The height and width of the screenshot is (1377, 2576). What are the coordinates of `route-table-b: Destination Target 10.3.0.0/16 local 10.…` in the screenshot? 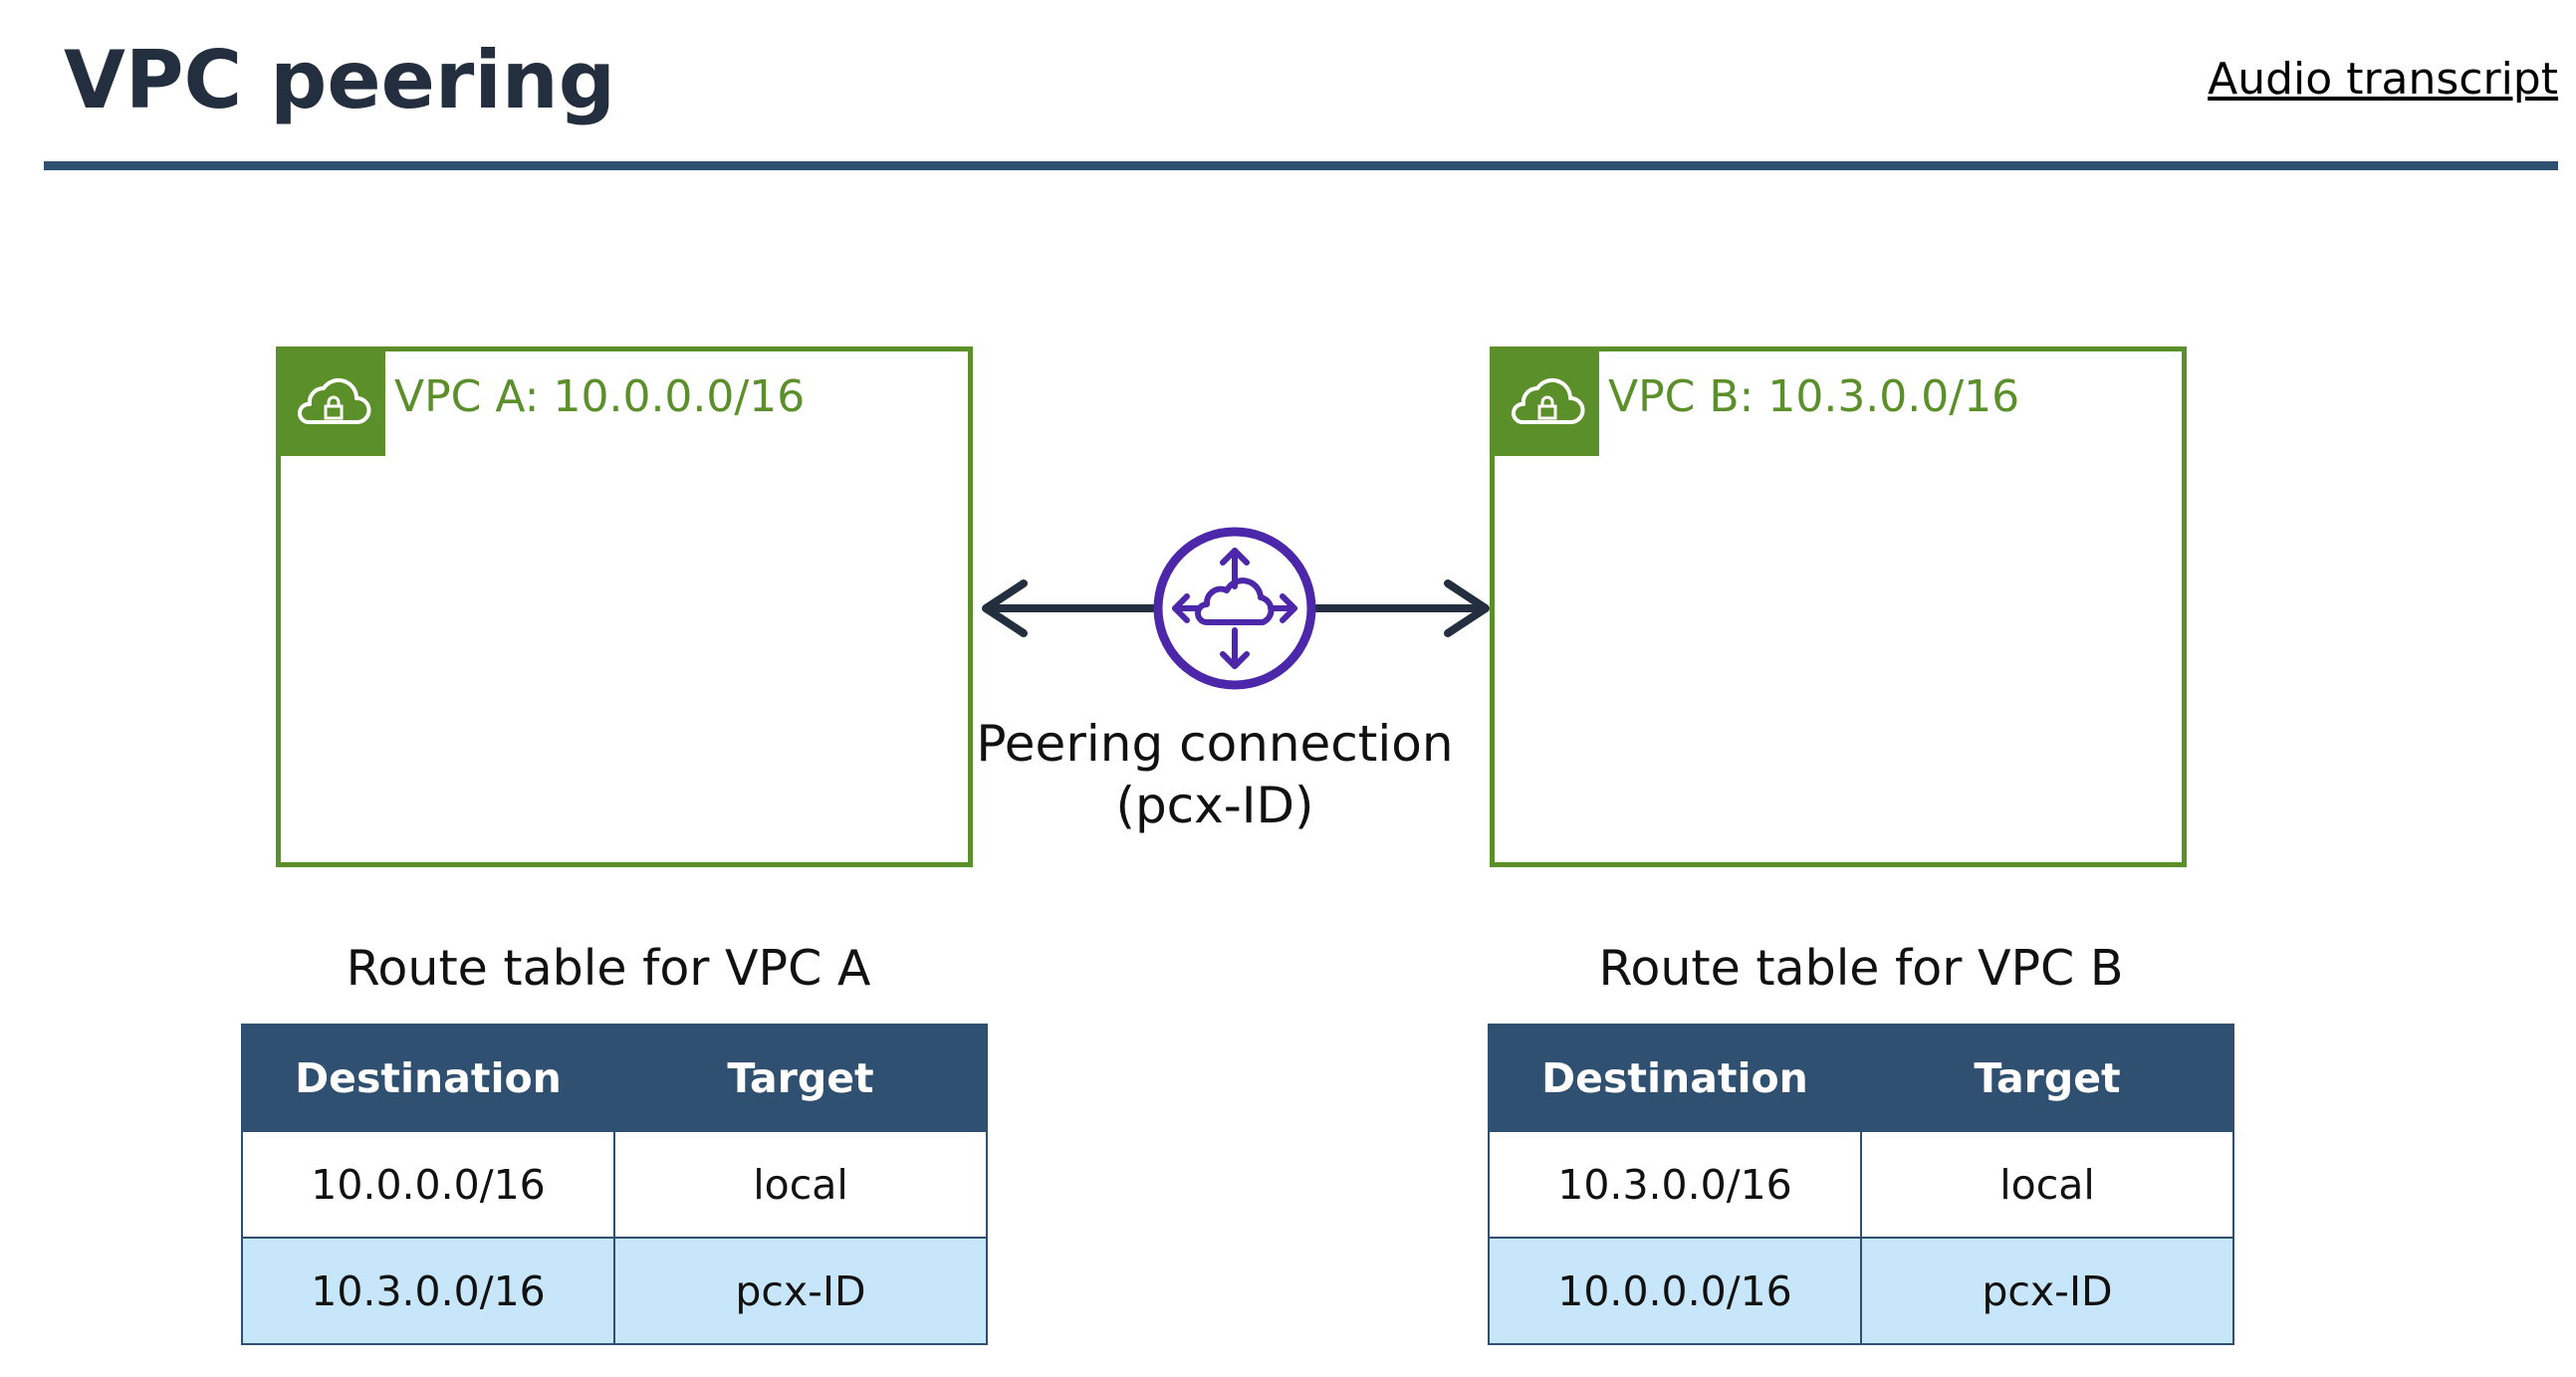 It's located at (1861, 1185).